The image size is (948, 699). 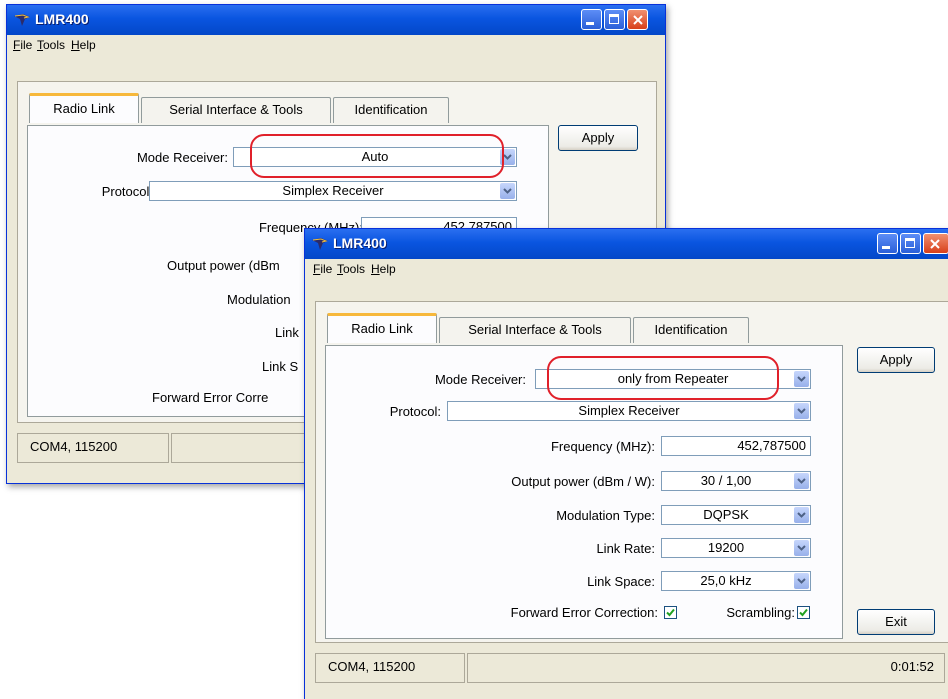 What do you see at coordinates (760, 612) in the screenshot?
I see `scrambling-label: Scrambling:` at bounding box center [760, 612].